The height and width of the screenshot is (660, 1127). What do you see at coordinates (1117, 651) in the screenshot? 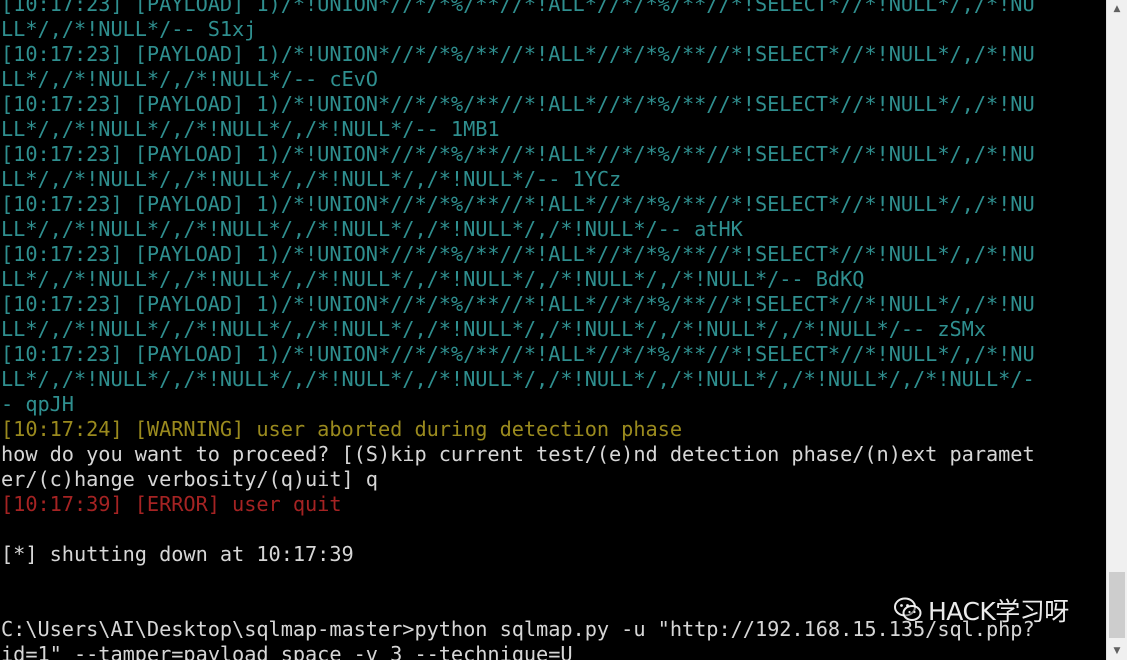
I see `scroll-down-arrow-icon: ▼` at bounding box center [1117, 651].